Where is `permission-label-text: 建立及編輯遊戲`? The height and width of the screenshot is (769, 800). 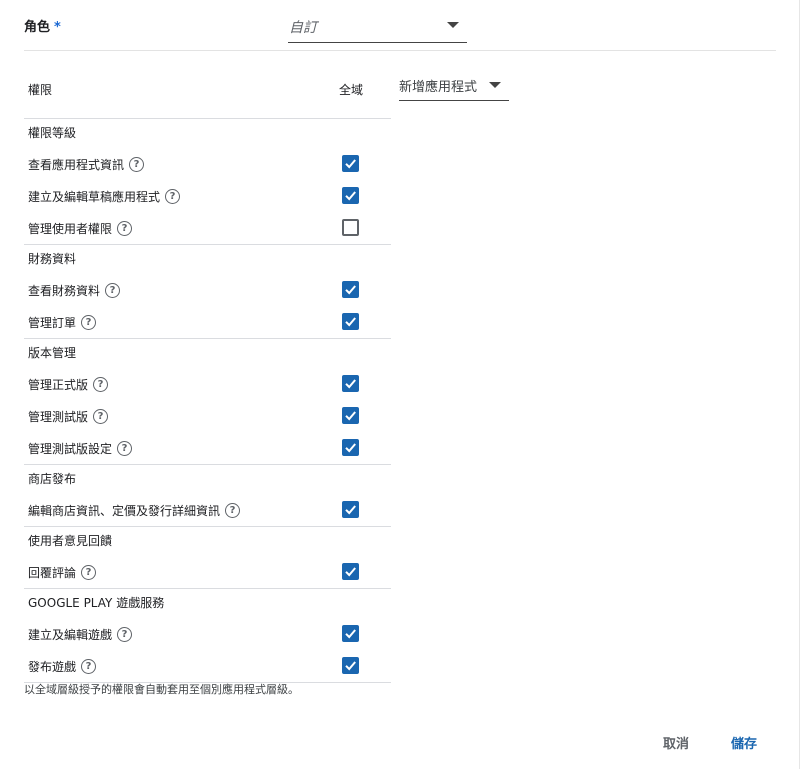 permission-label-text: 建立及編輯遊戲 is located at coordinates (70, 635).